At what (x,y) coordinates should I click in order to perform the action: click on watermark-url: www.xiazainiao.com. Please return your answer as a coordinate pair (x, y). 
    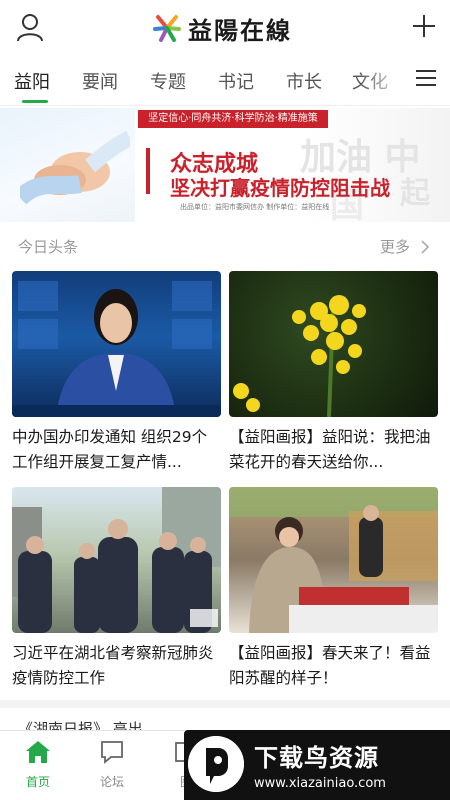
    Looking at the image, I should click on (320, 783).